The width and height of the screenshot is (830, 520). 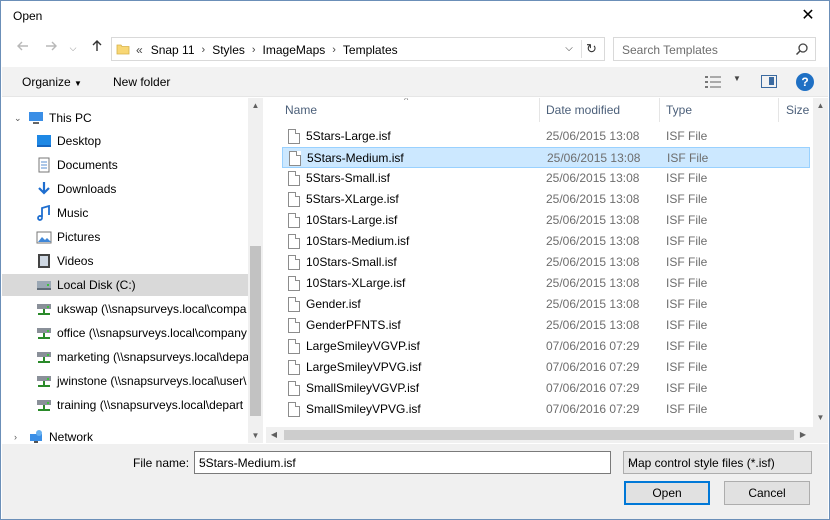 I want to click on scrollbar-corner, so click(x=820, y=435).